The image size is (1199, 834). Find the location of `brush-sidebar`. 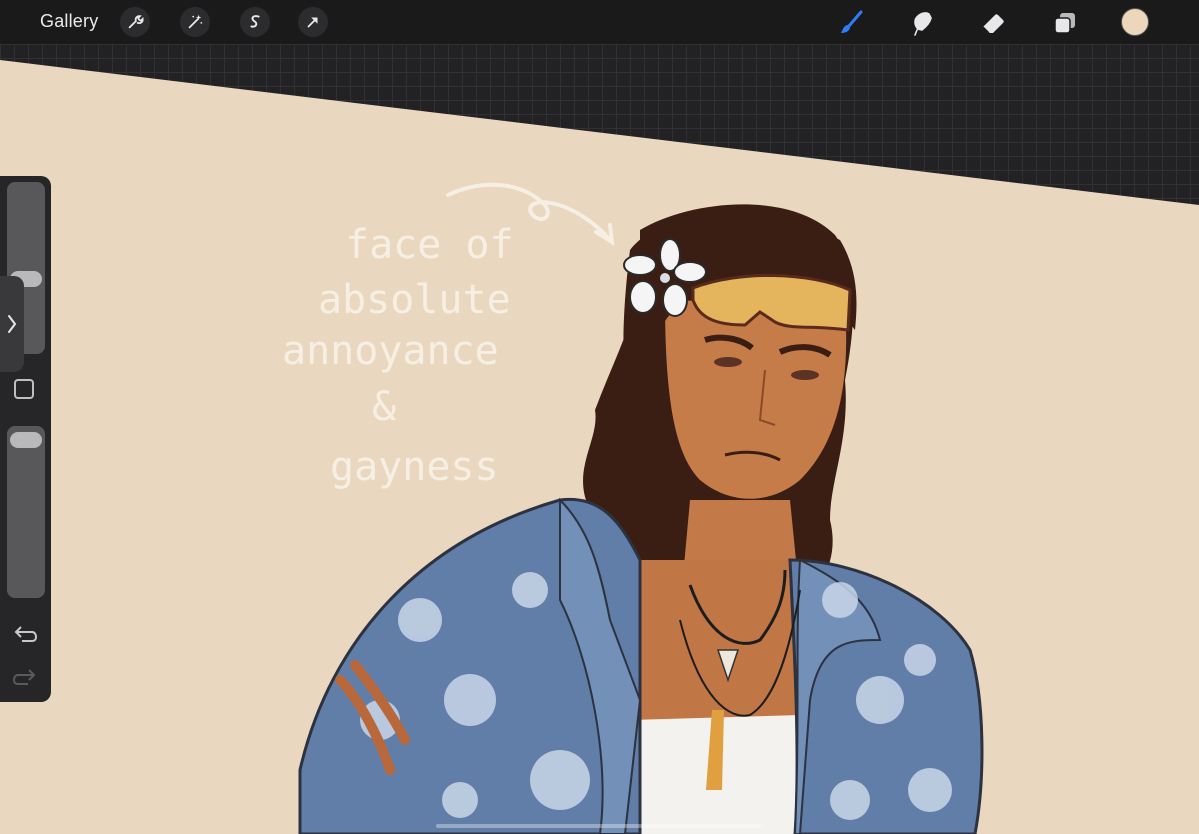

brush-sidebar is located at coordinates (25, 439).